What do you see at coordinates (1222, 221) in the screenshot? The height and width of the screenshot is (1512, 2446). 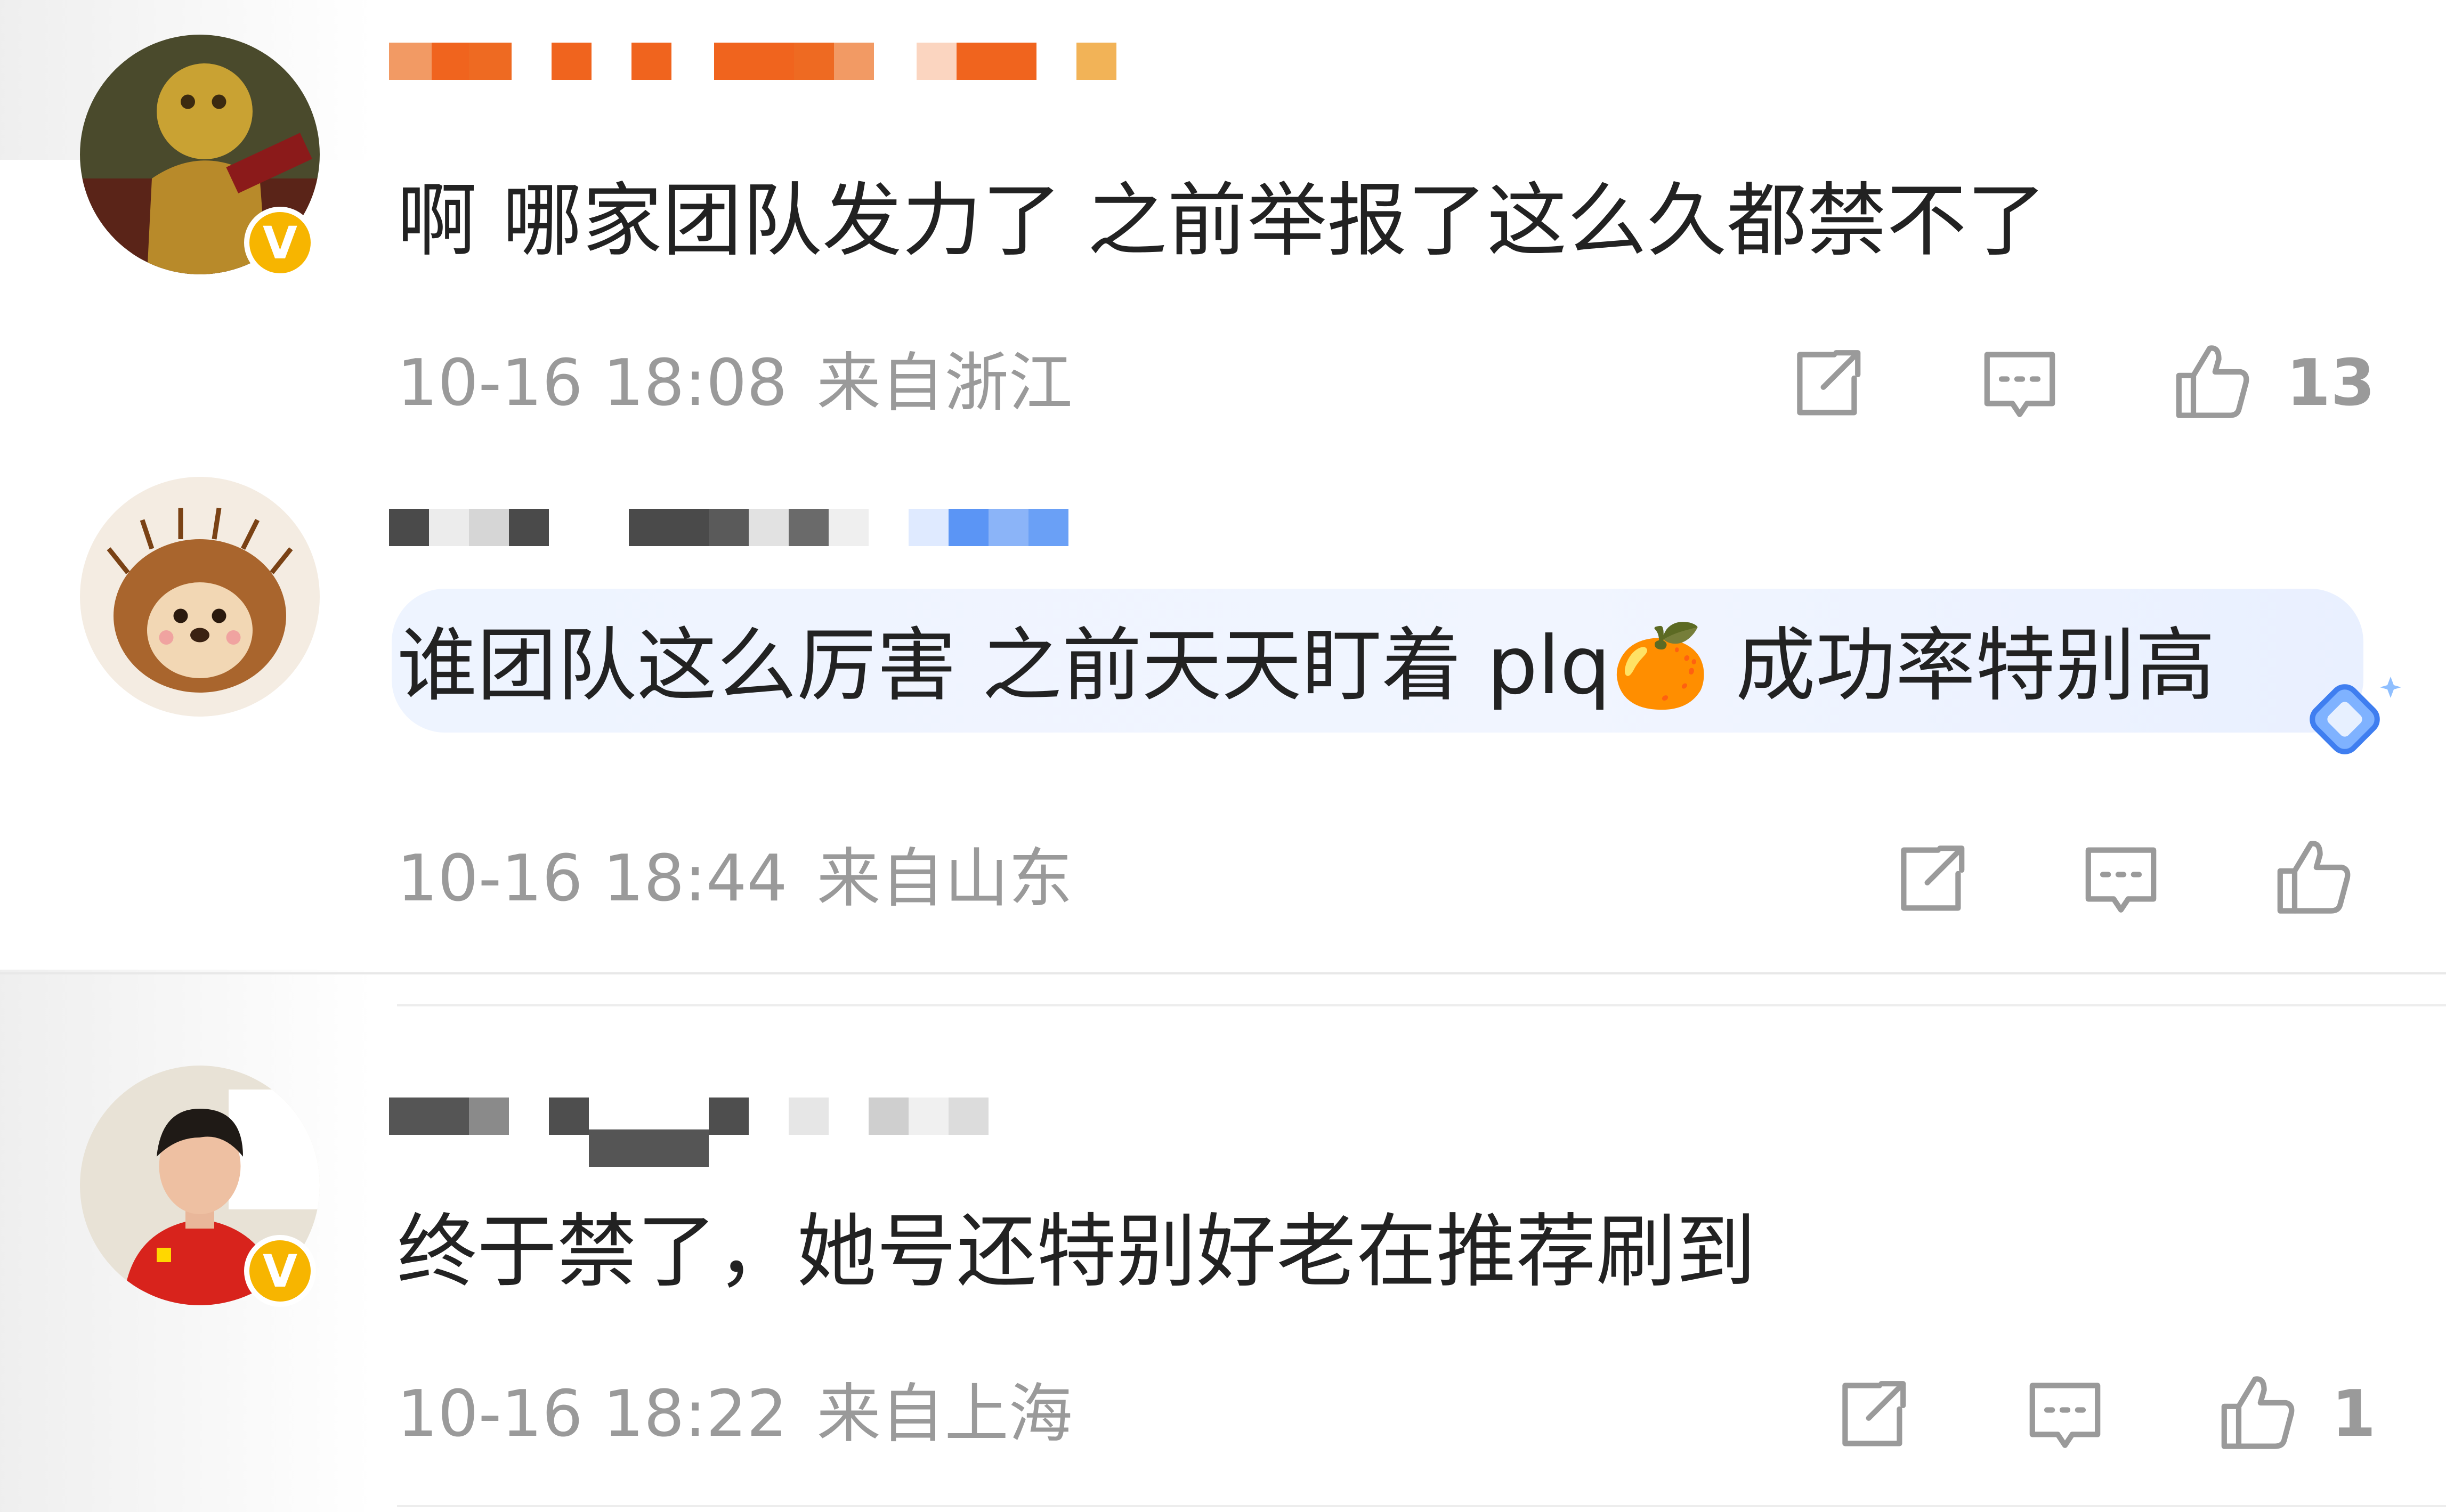 I see `comment-text: 啊 哪家团队发力了 之前举报了这么久都禁不了` at bounding box center [1222, 221].